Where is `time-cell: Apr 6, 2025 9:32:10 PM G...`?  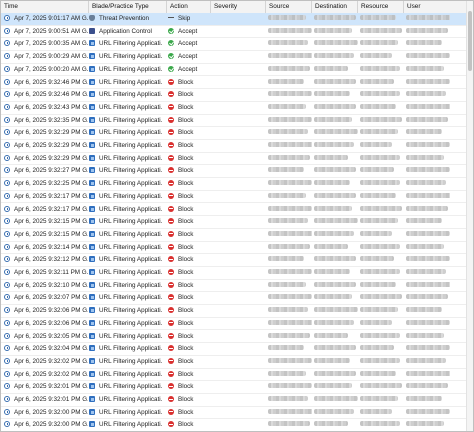 time-cell: Apr 6, 2025 9:32:10 PM G... is located at coordinates (46, 286).